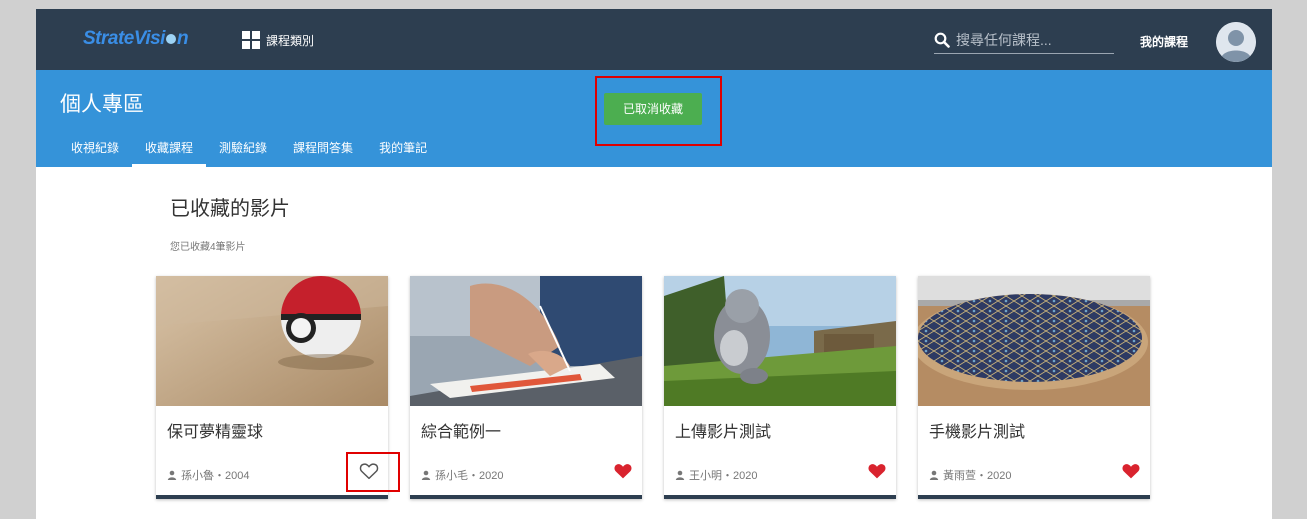  Describe the element at coordinates (1164, 41) in the screenshot. I see `my-courses-link: 我的課程` at that location.